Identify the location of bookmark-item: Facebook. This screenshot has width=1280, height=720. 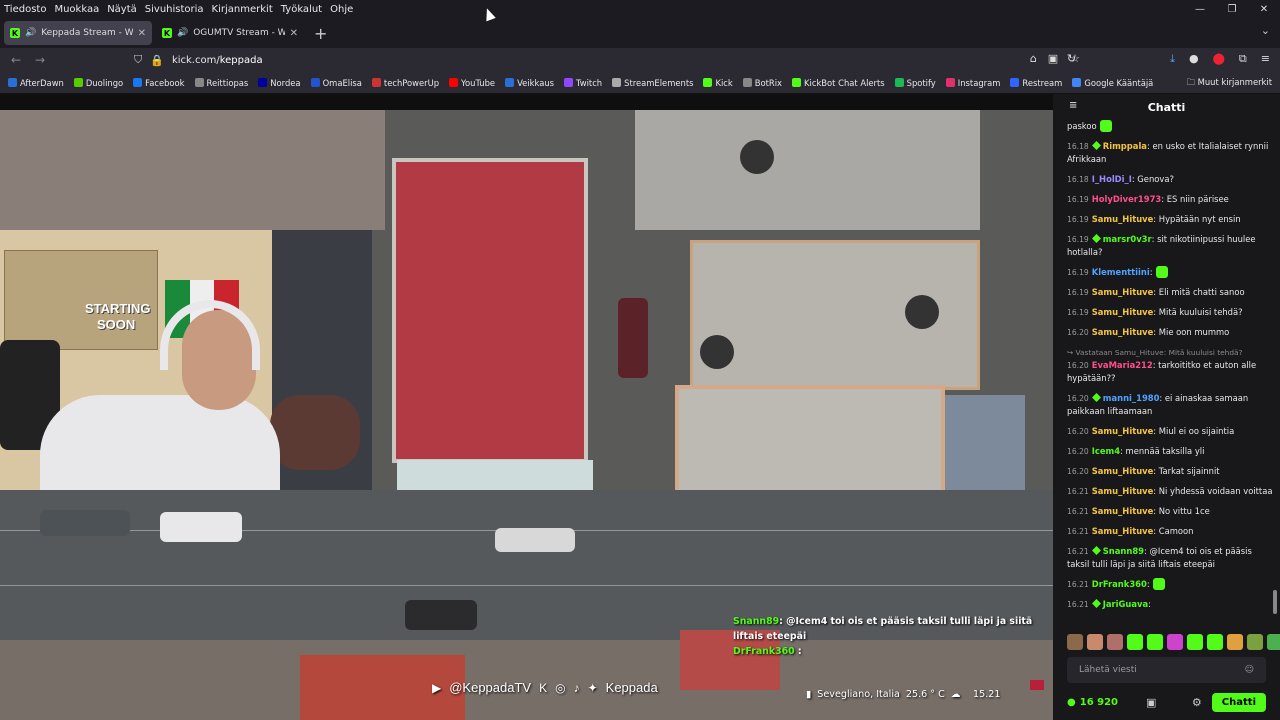
(159, 83).